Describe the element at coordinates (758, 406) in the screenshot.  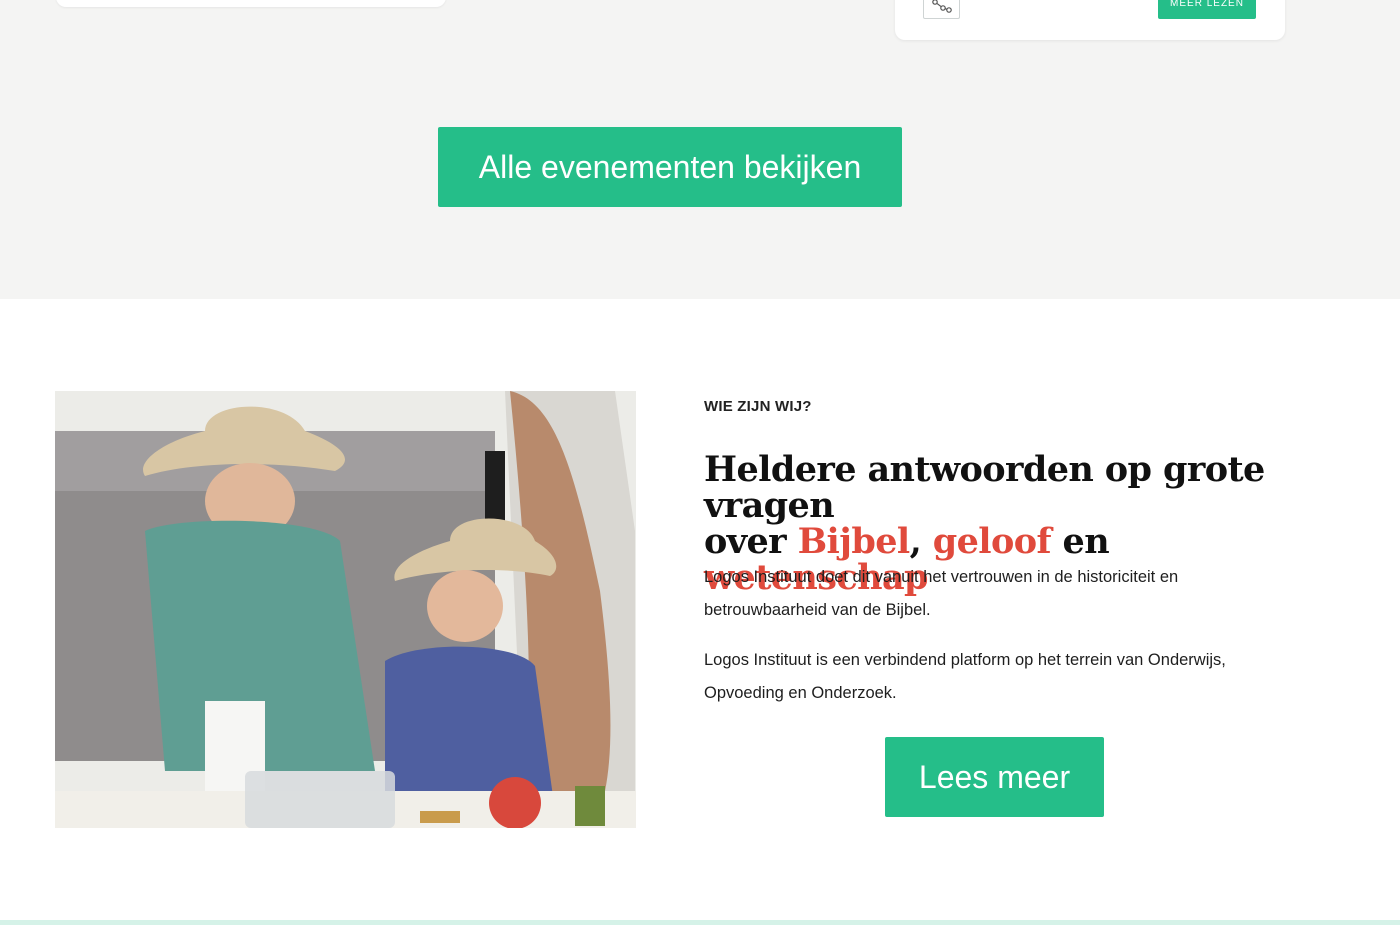
I see `section-eyebrow: WIE ZIJN WIJ?` at that location.